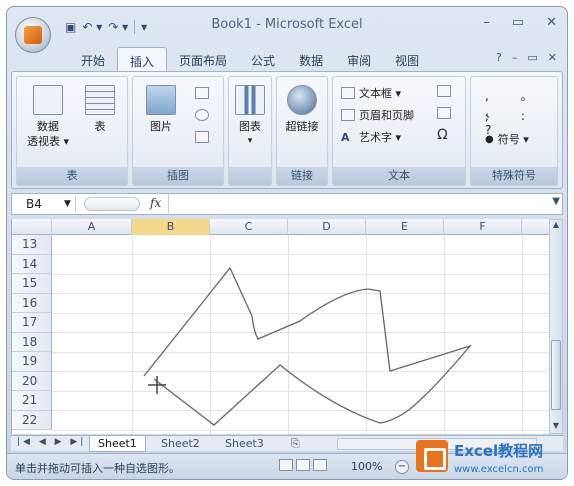 The width and height of the screenshot is (574, 486). I want to click on group-special-symbols: , 。 、 ; : ? ● 符号 ▾ 特殊符号, so click(514, 131).